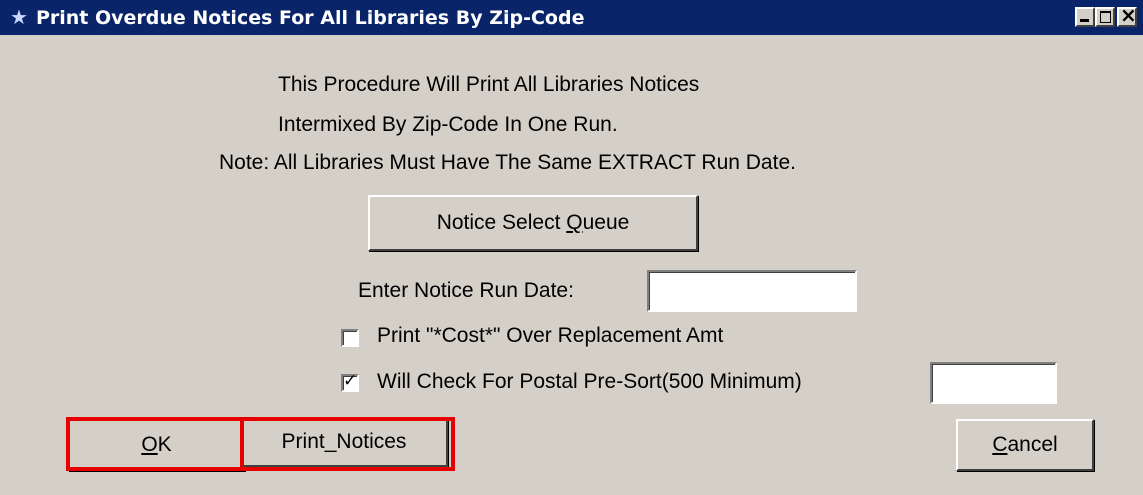 The width and height of the screenshot is (1143, 495). I want to click on print-cost-checkbox, so click(350, 338).